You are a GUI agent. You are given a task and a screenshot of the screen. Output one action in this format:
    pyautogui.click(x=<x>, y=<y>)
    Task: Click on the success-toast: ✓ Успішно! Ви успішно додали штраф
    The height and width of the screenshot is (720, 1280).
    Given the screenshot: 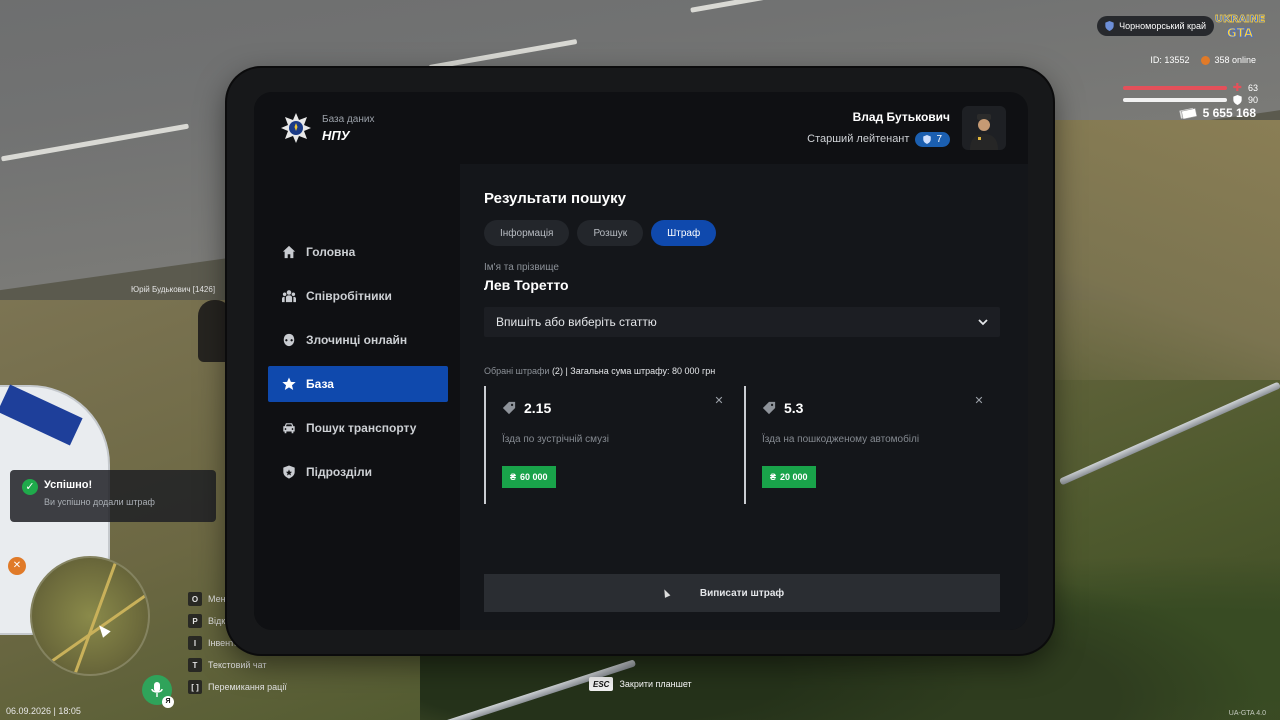 What is the action you would take?
    pyautogui.click(x=113, y=496)
    